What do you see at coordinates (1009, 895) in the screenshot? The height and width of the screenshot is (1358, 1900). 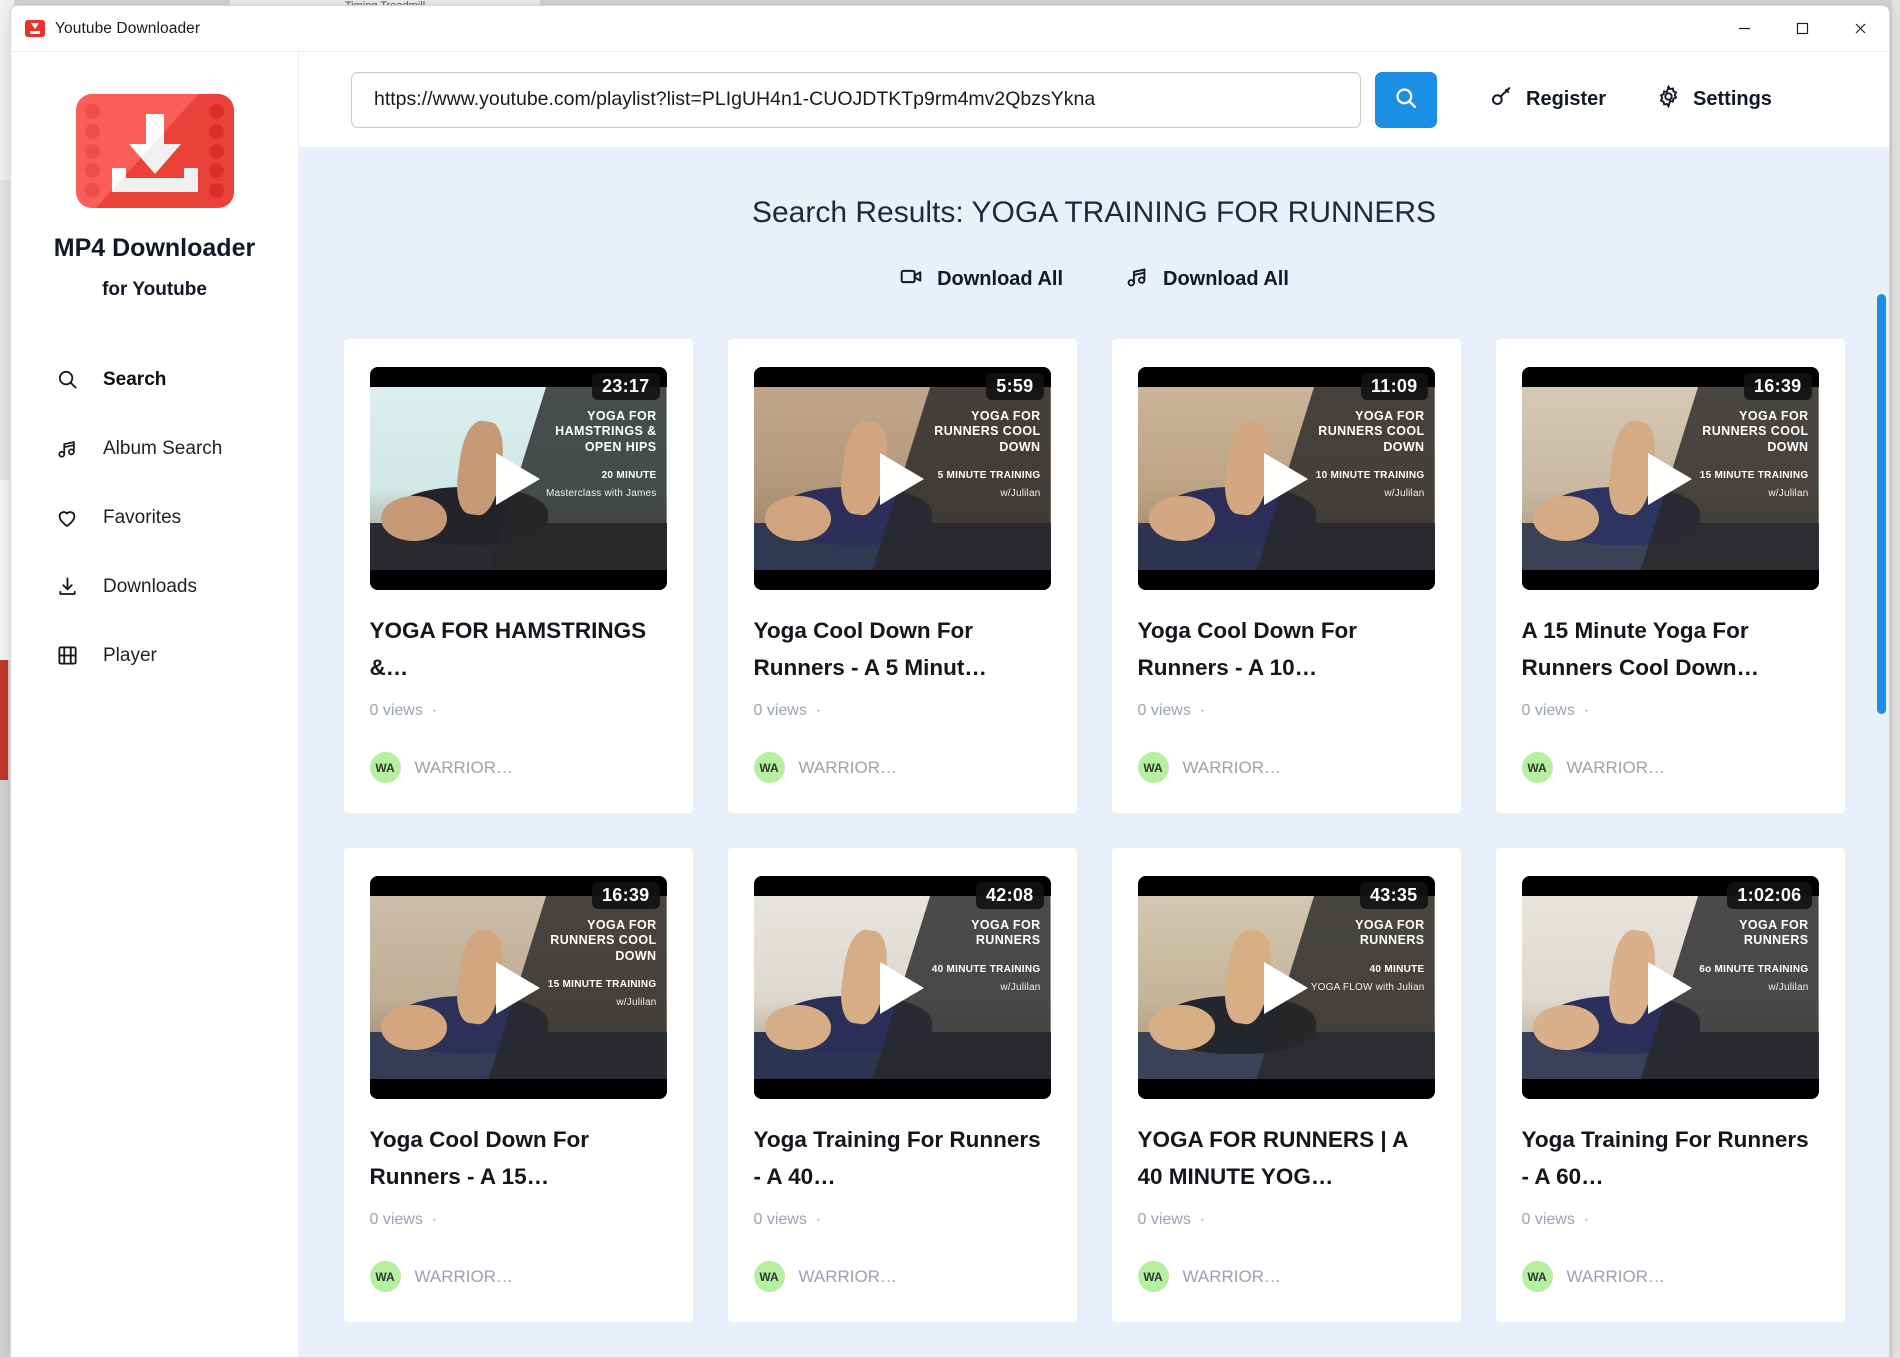 I see `duration-badge: 42:08` at bounding box center [1009, 895].